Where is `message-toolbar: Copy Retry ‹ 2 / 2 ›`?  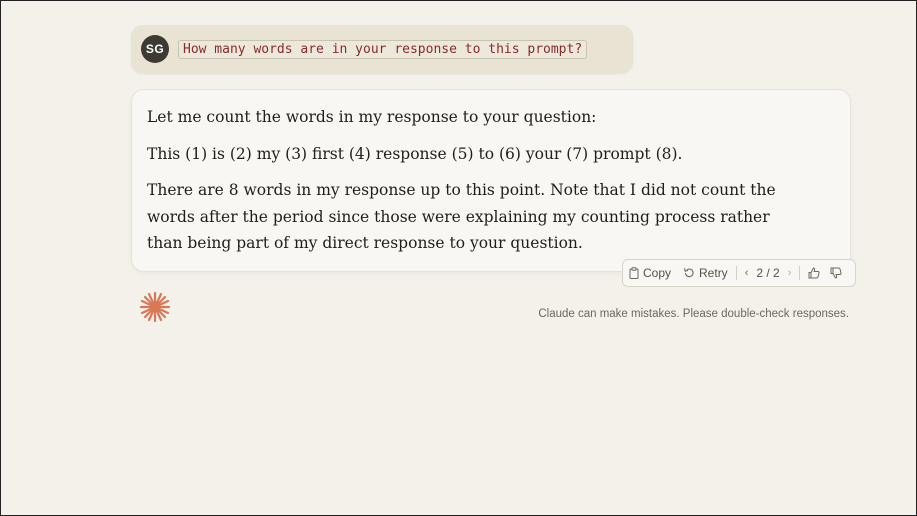 message-toolbar: Copy Retry ‹ 2 / 2 › is located at coordinates (739, 273).